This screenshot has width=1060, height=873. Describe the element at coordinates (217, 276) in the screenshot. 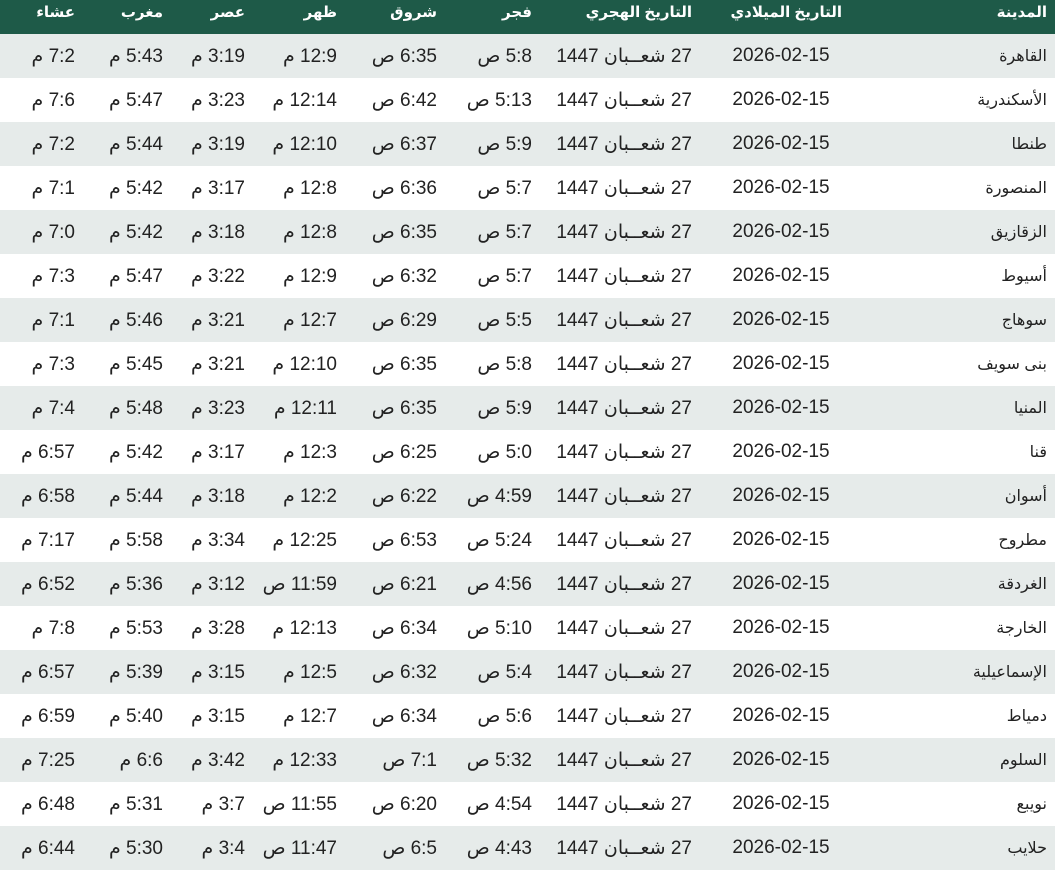

I see `asr-cell: 3:22 م` at that location.